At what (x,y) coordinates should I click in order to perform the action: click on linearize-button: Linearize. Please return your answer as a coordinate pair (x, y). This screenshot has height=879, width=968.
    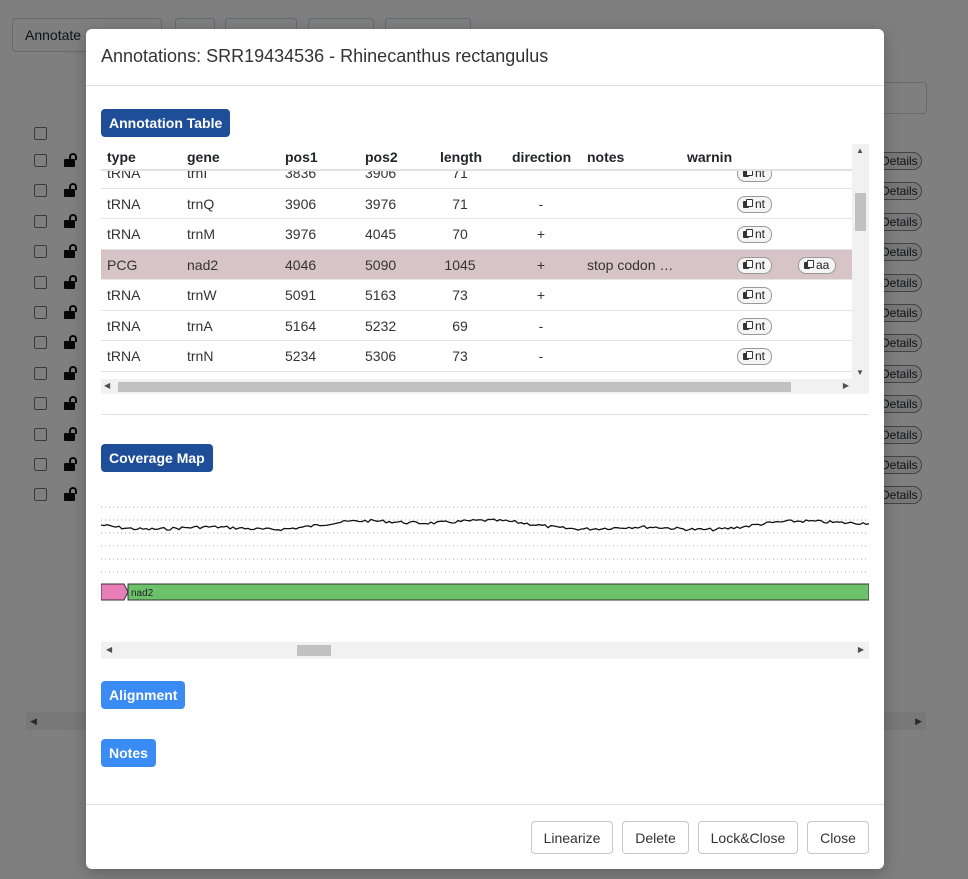
    Looking at the image, I should click on (572, 837).